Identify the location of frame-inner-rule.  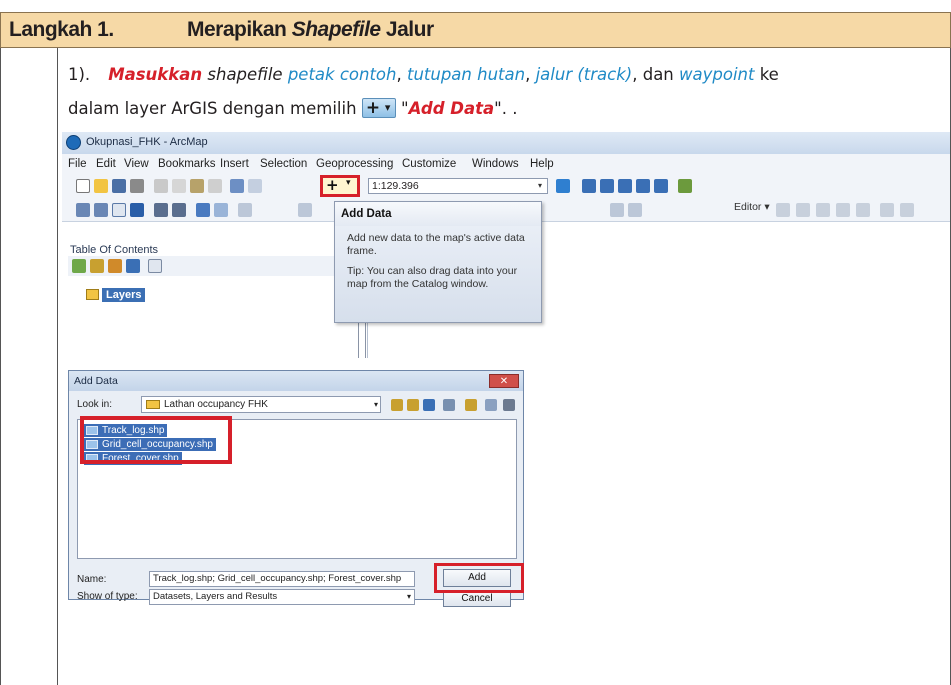
(57, 366).